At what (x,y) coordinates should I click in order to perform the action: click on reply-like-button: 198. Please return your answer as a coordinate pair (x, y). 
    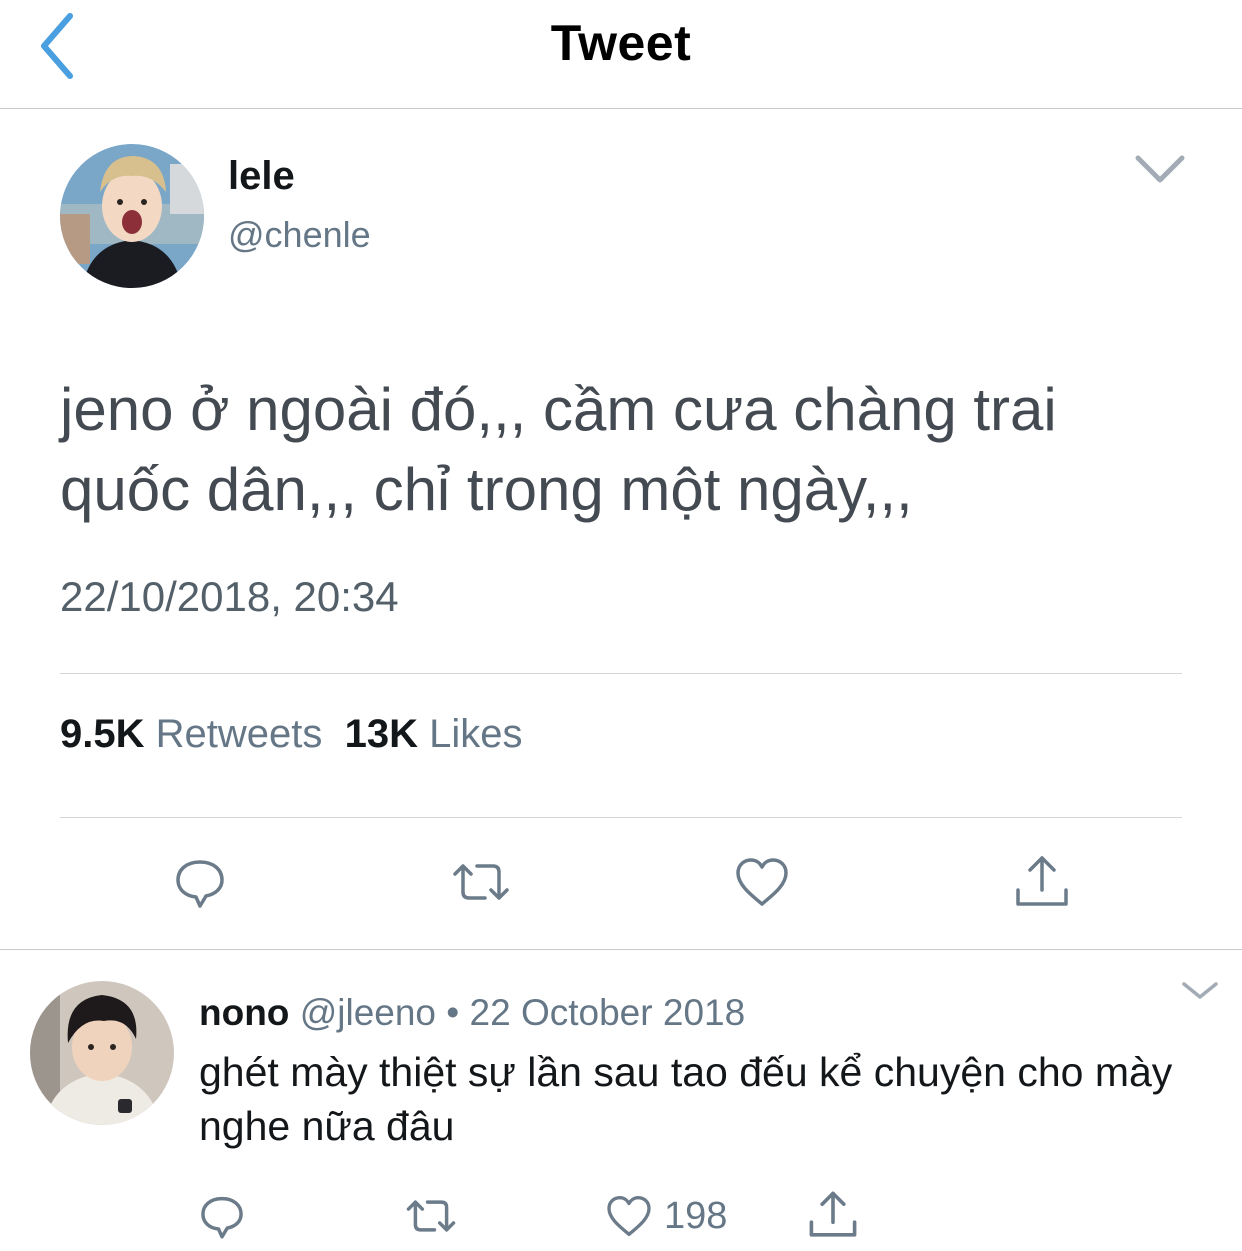
    Looking at the image, I should click on (674, 1216).